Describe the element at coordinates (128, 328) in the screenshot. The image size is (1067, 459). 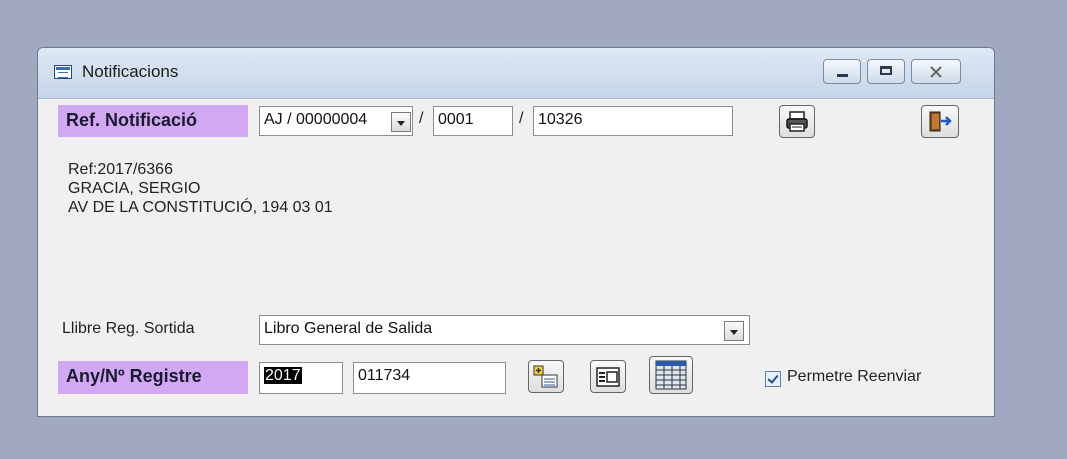
I see `llibre-reg-sortida-label: Llibre Reg. Sortida` at that location.